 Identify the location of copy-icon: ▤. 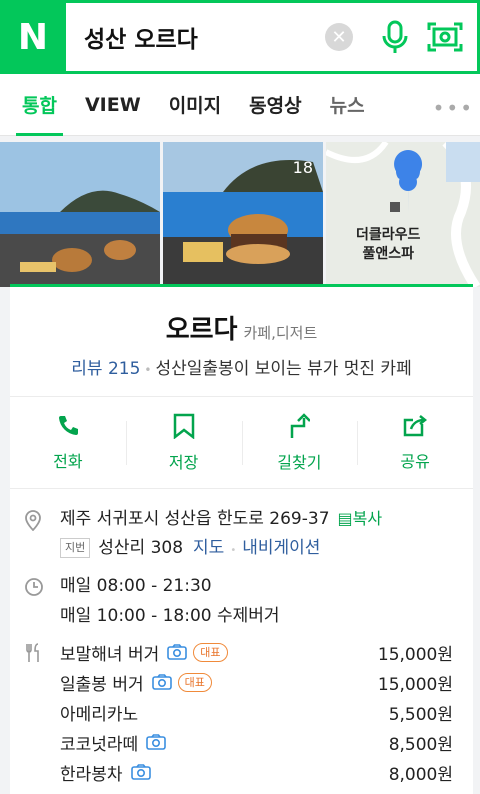
(345, 518).